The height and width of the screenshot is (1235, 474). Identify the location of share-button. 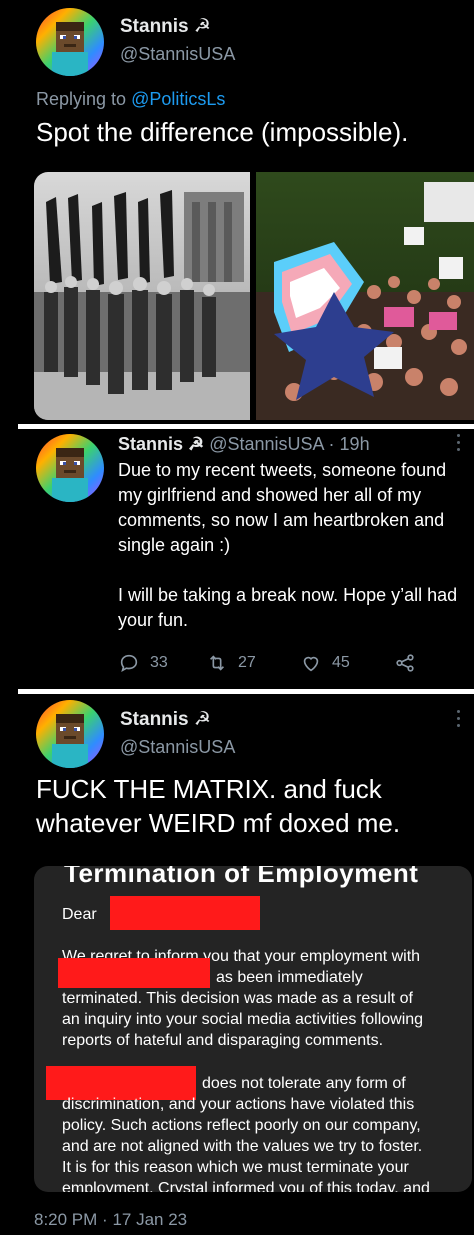
(410, 663).